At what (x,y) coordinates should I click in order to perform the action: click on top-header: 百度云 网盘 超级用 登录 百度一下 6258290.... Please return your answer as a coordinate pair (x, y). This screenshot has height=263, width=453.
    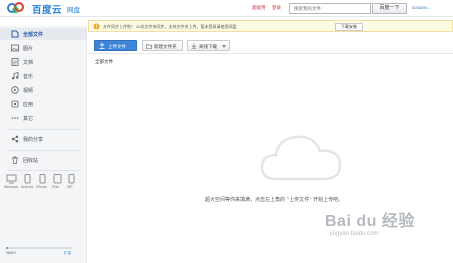
    Looking at the image, I should click on (226, 8).